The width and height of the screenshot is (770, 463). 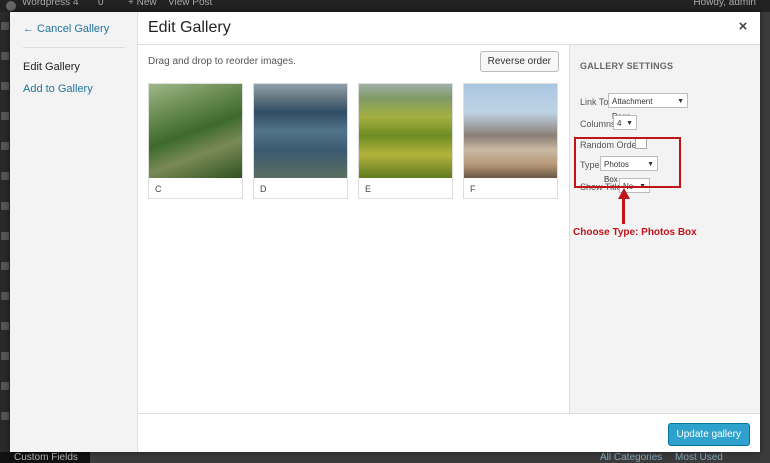 What do you see at coordinates (743, 27) in the screenshot?
I see `close-icon: ×` at bounding box center [743, 27].